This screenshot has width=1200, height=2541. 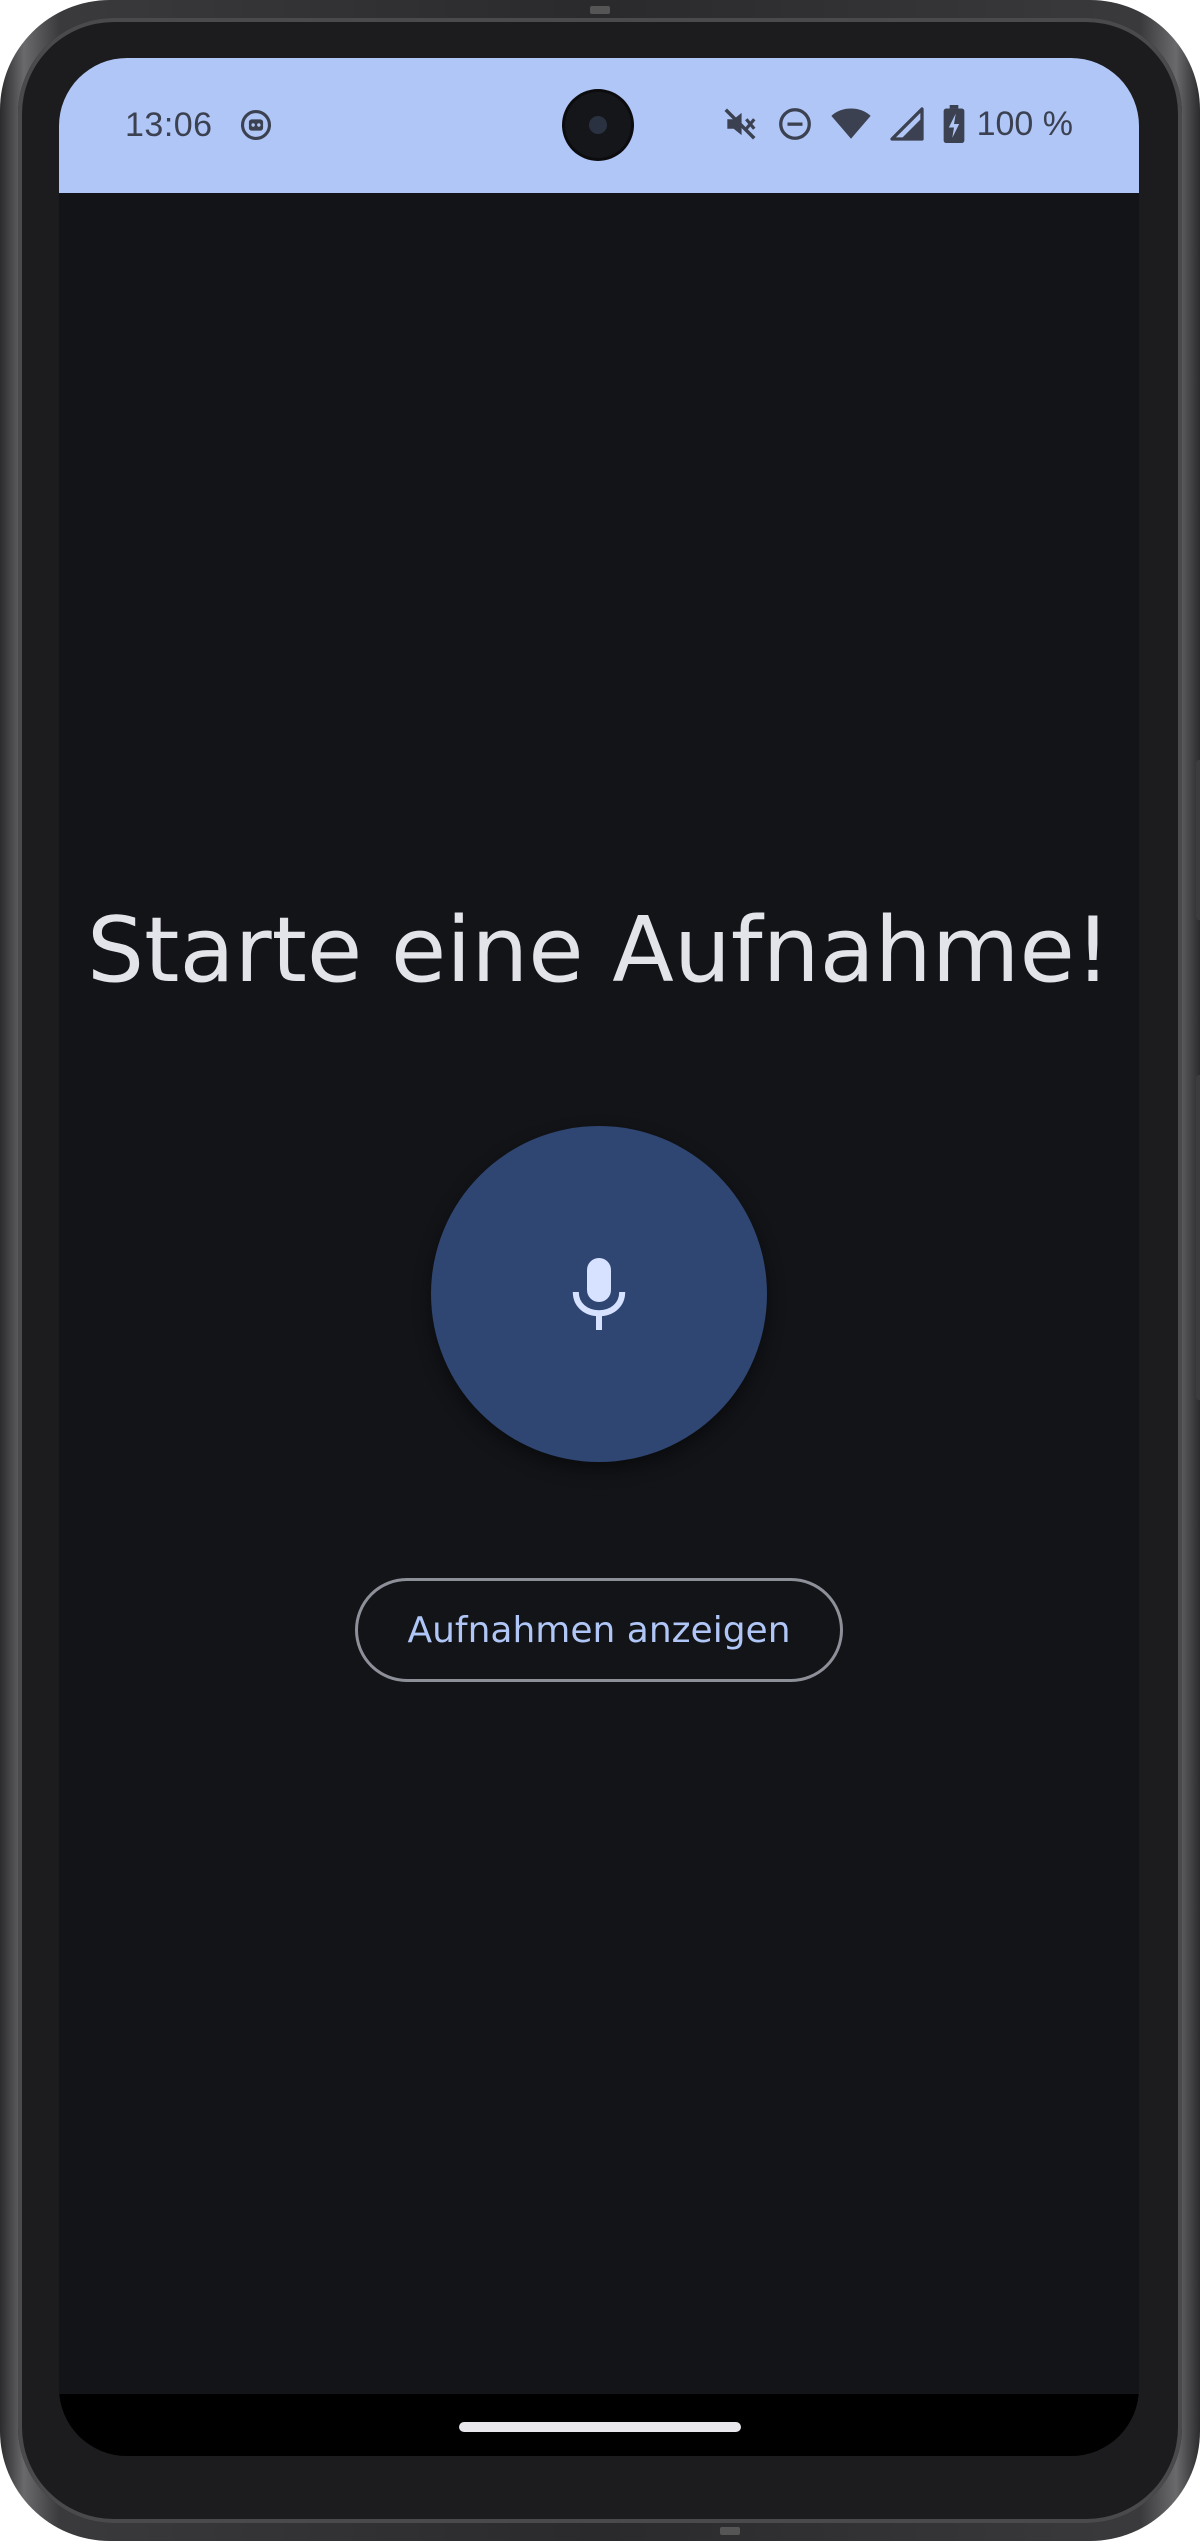 I want to click on status-bar: 13:06 100 %, so click(x=599, y=125).